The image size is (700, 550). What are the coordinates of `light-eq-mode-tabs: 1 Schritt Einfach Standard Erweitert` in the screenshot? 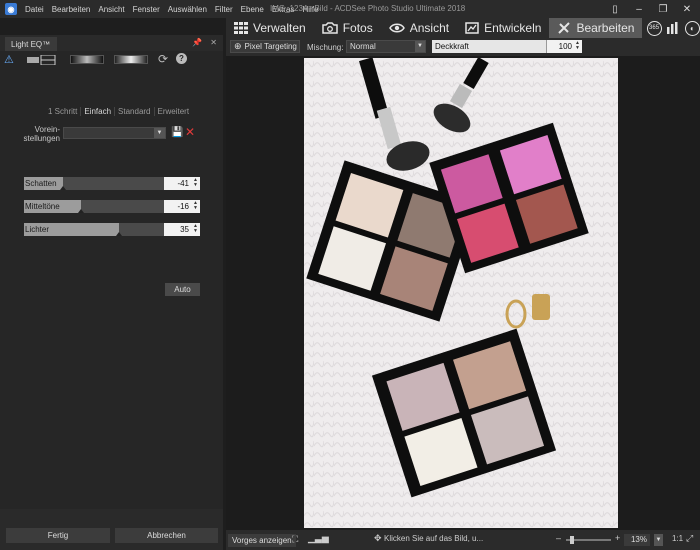 It's located at (118, 111).